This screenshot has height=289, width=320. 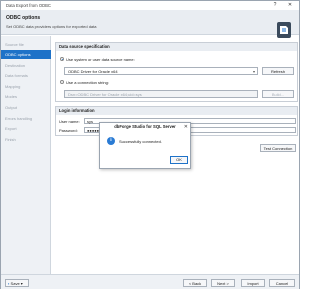 I want to click on username-label: User name:, so click(x=69, y=121).